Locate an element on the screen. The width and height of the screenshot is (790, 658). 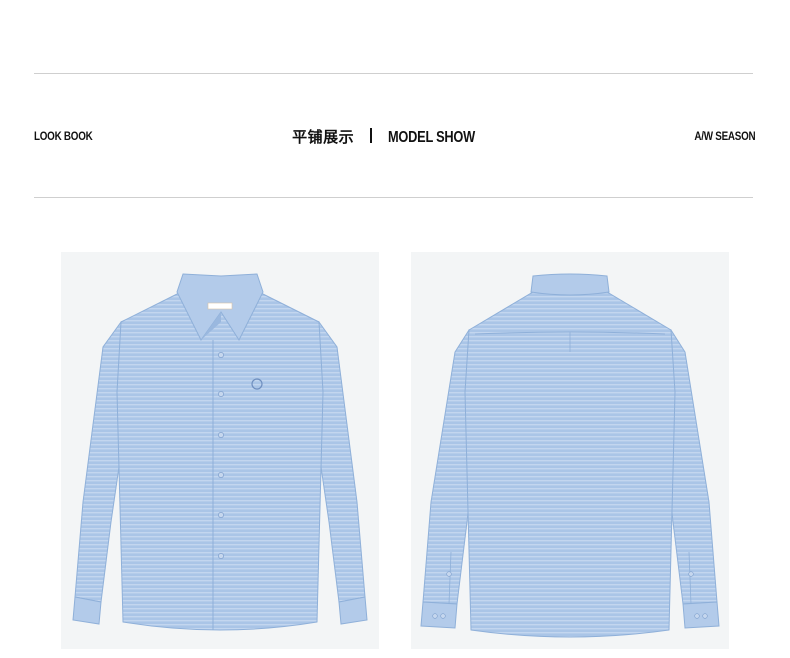
title-separator is located at coordinates (371, 135).